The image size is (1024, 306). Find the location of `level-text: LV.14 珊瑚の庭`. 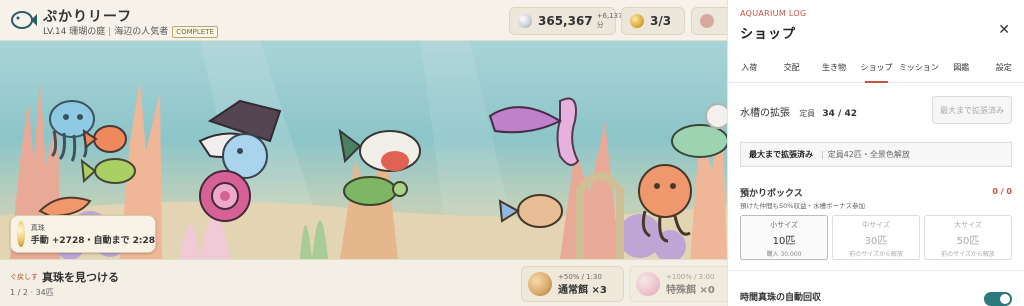

level-text: LV.14 珊瑚の庭 is located at coordinates (74, 32).